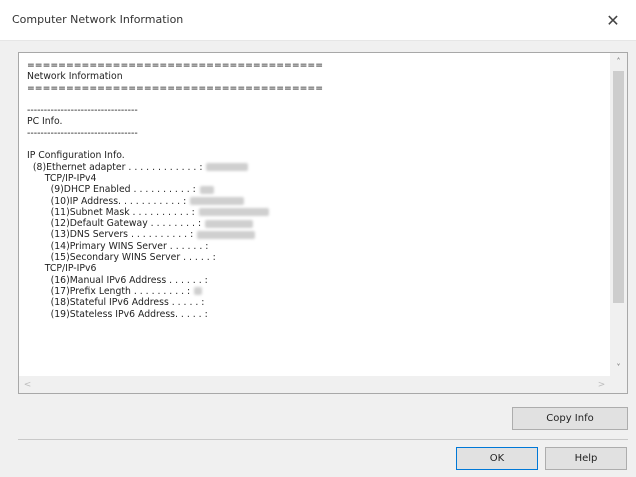 The width and height of the screenshot is (636, 477). What do you see at coordinates (318, 178) in the screenshot?
I see `info-line: TCP/IP-IPv4` at bounding box center [318, 178].